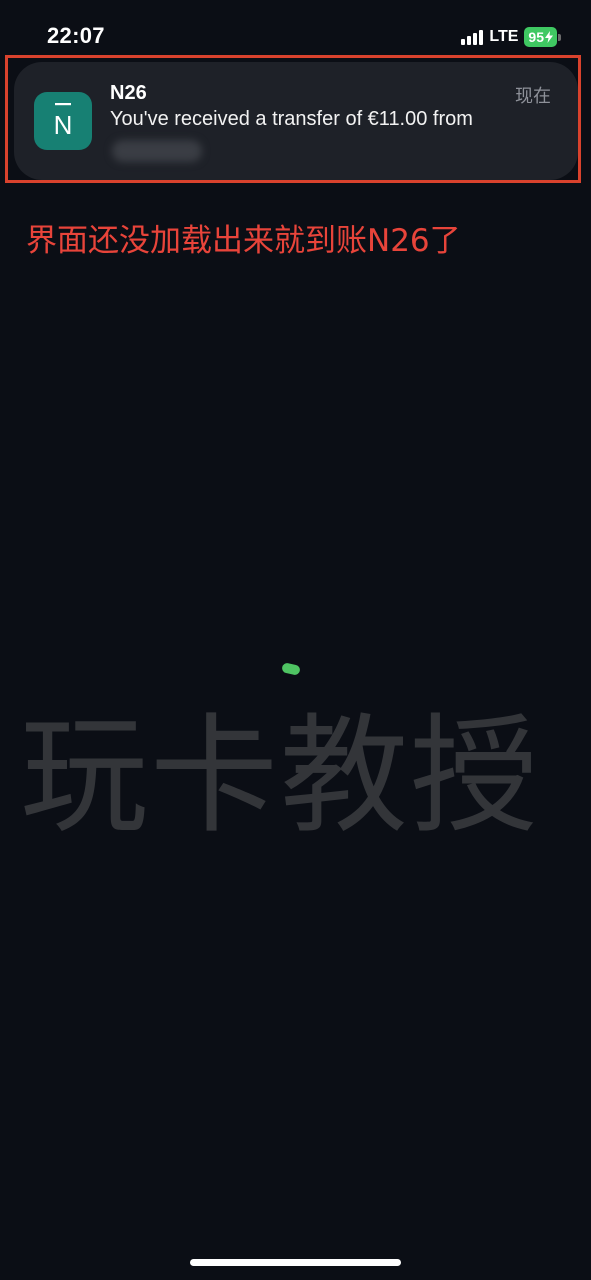 The image size is (591, 1280). What do you see at coordinates (472, 37) in the screenshot?
I see `cellular-signal-icon` at bounding box center [472, 37].